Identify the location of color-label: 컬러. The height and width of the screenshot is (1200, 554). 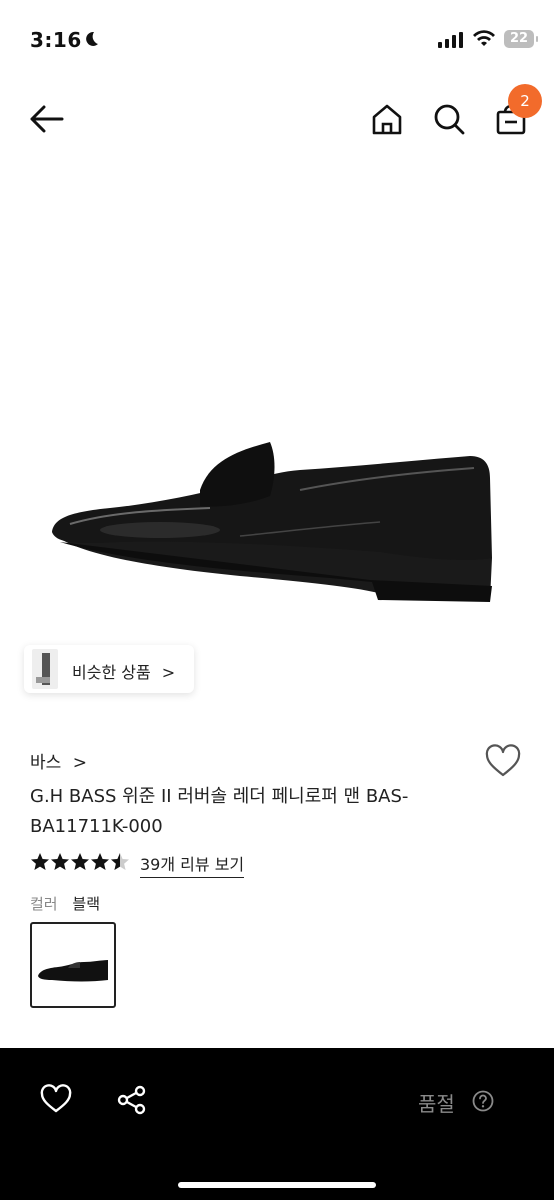
(44, 904).